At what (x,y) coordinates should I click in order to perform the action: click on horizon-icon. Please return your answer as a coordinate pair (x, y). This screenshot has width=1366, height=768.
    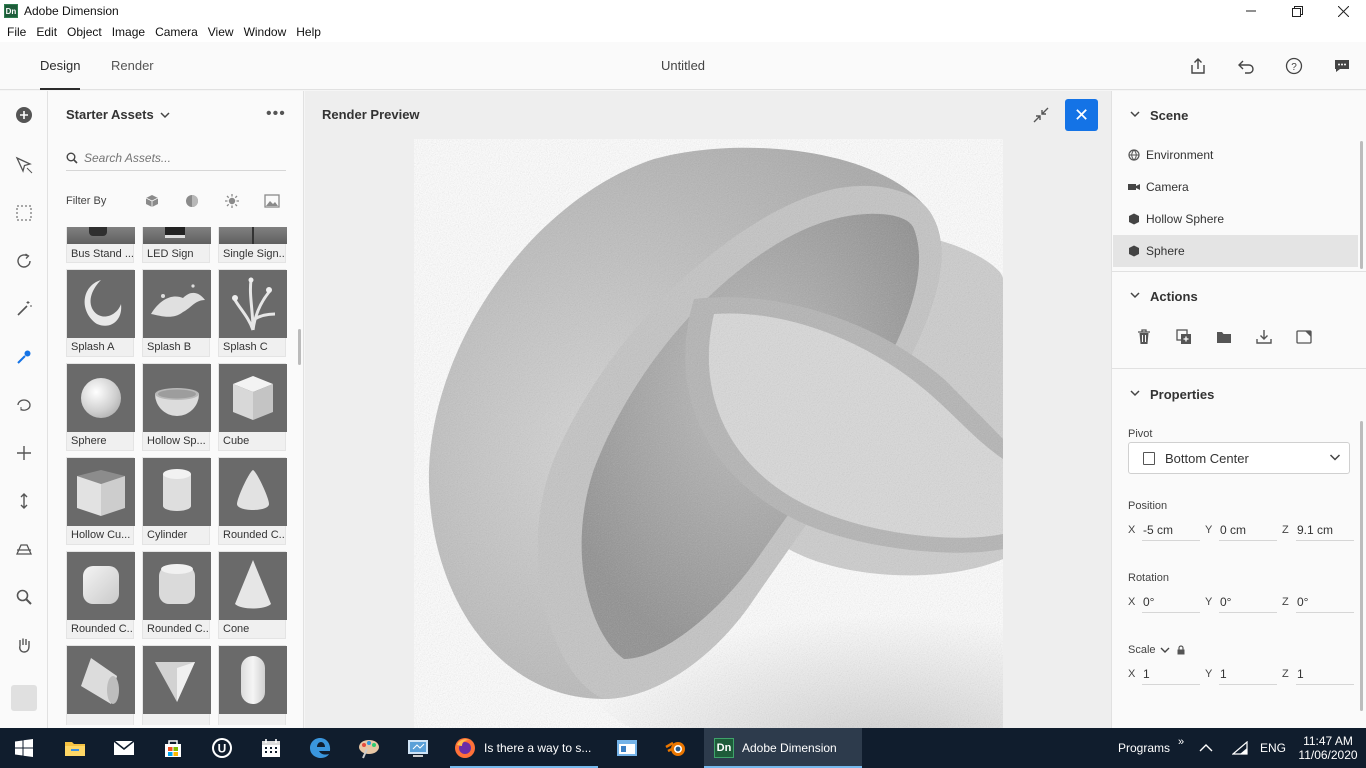
    Looking at the image, I should click on (24, 549).